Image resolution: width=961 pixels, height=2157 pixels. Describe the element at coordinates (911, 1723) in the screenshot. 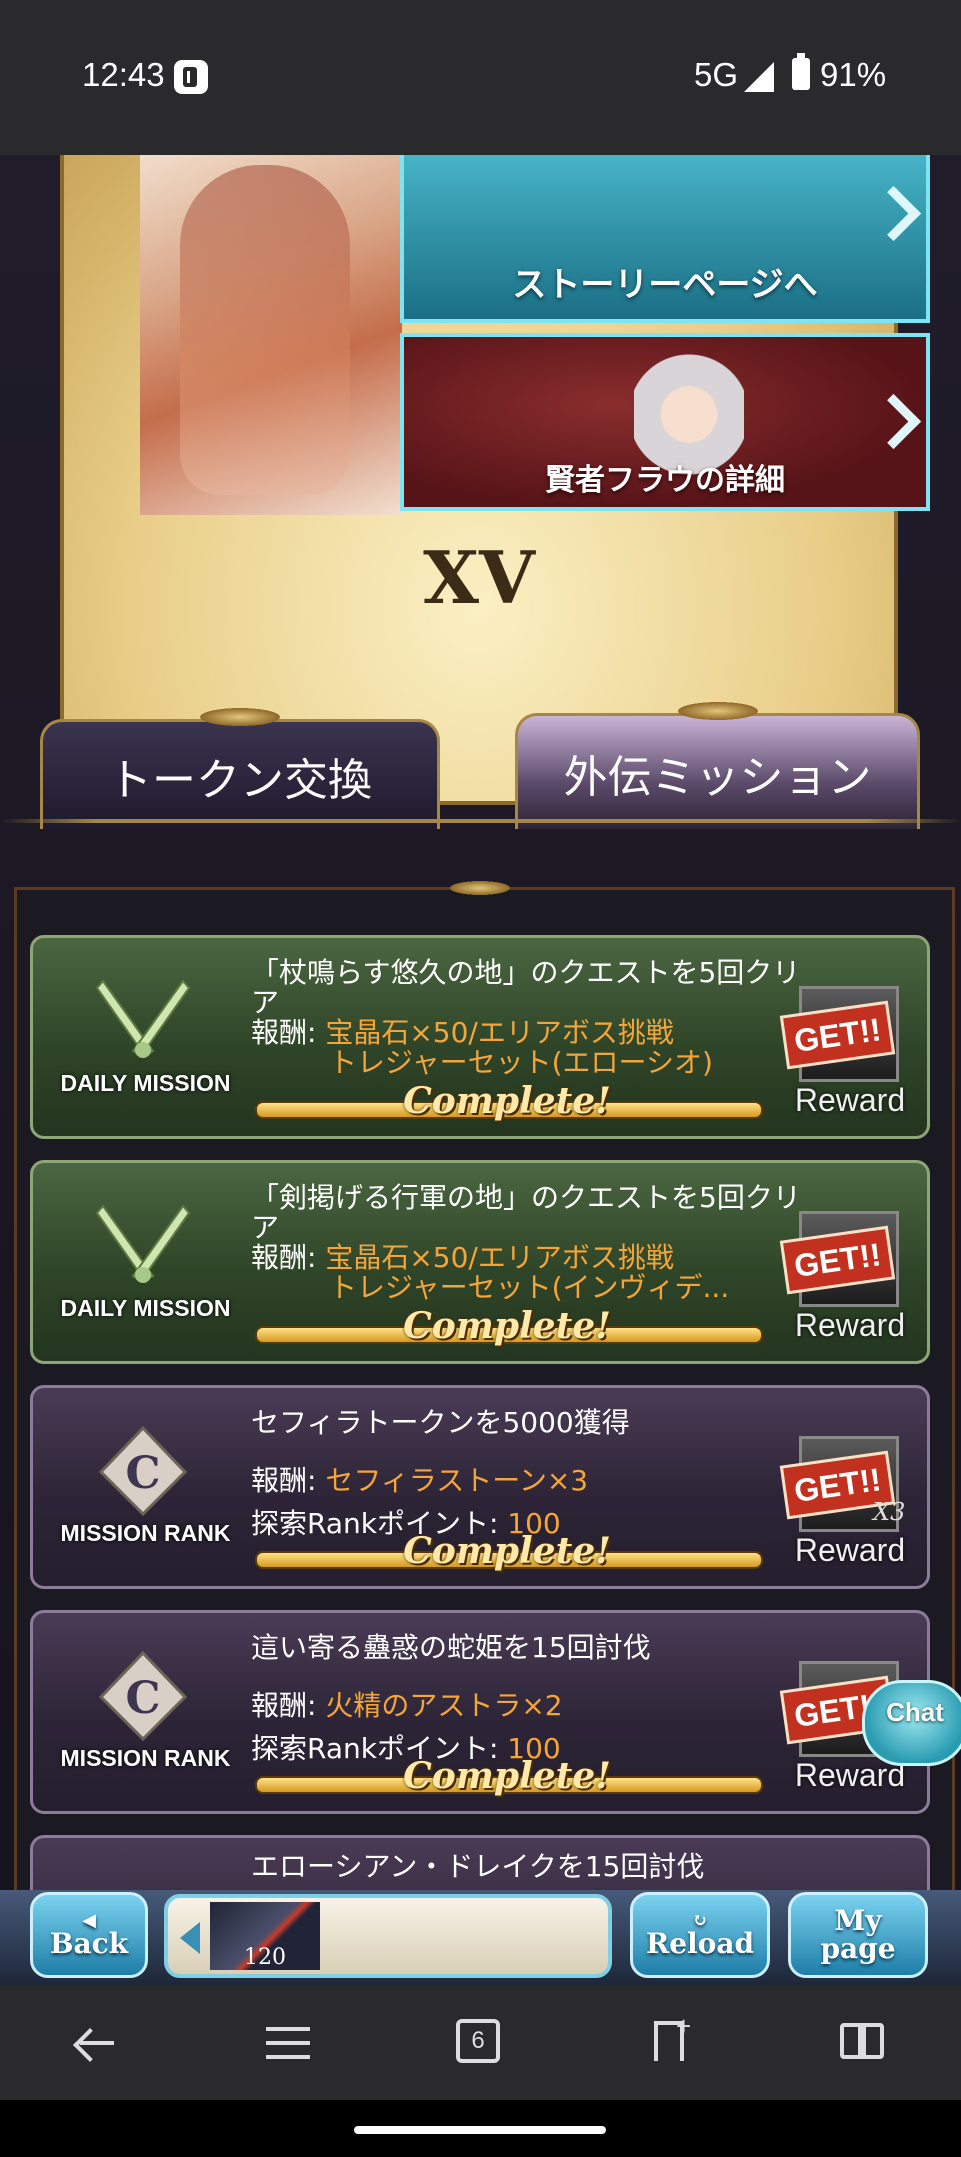

I see `chat-button: Chat` at that location.